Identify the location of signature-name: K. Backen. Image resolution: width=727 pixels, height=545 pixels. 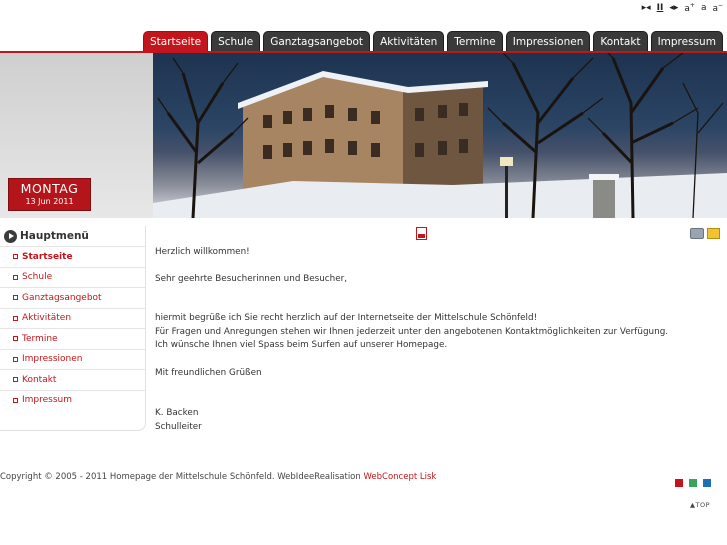
(177, 413).